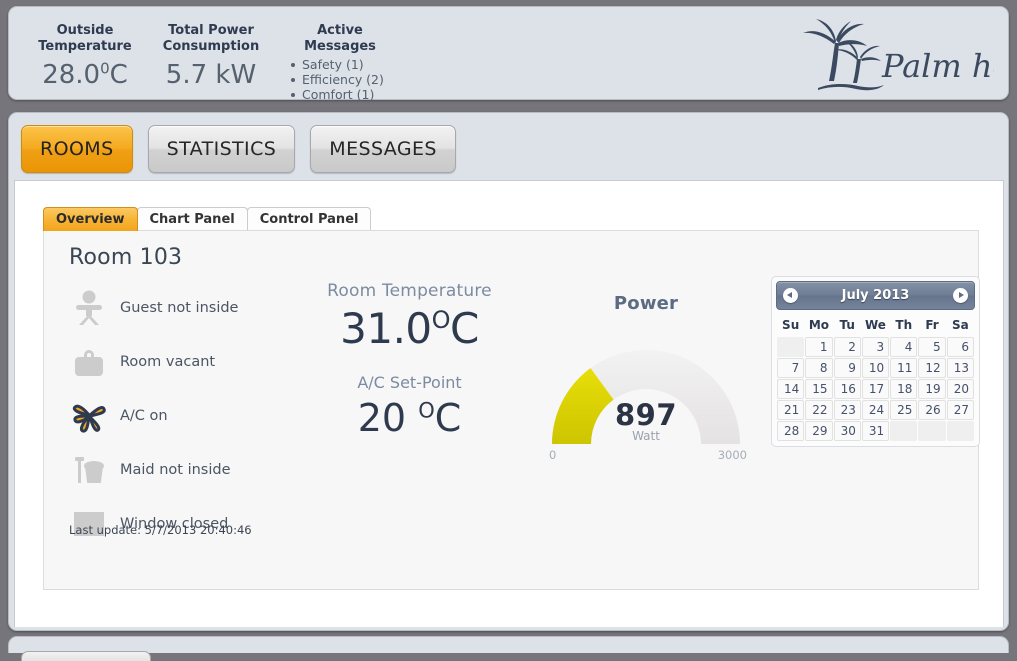  What do you see at coordinates (875, 410) in the screenshot?
I see `calendar-day: 24` at bounding box center [875, 410].